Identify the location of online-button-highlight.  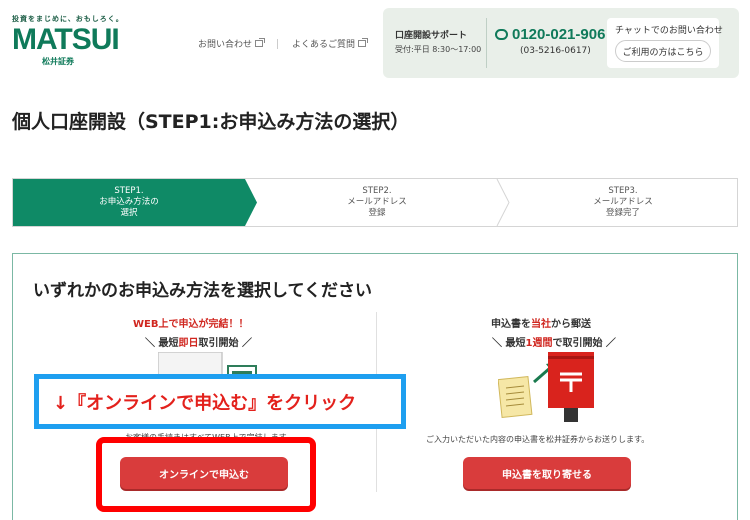
(206, 474).